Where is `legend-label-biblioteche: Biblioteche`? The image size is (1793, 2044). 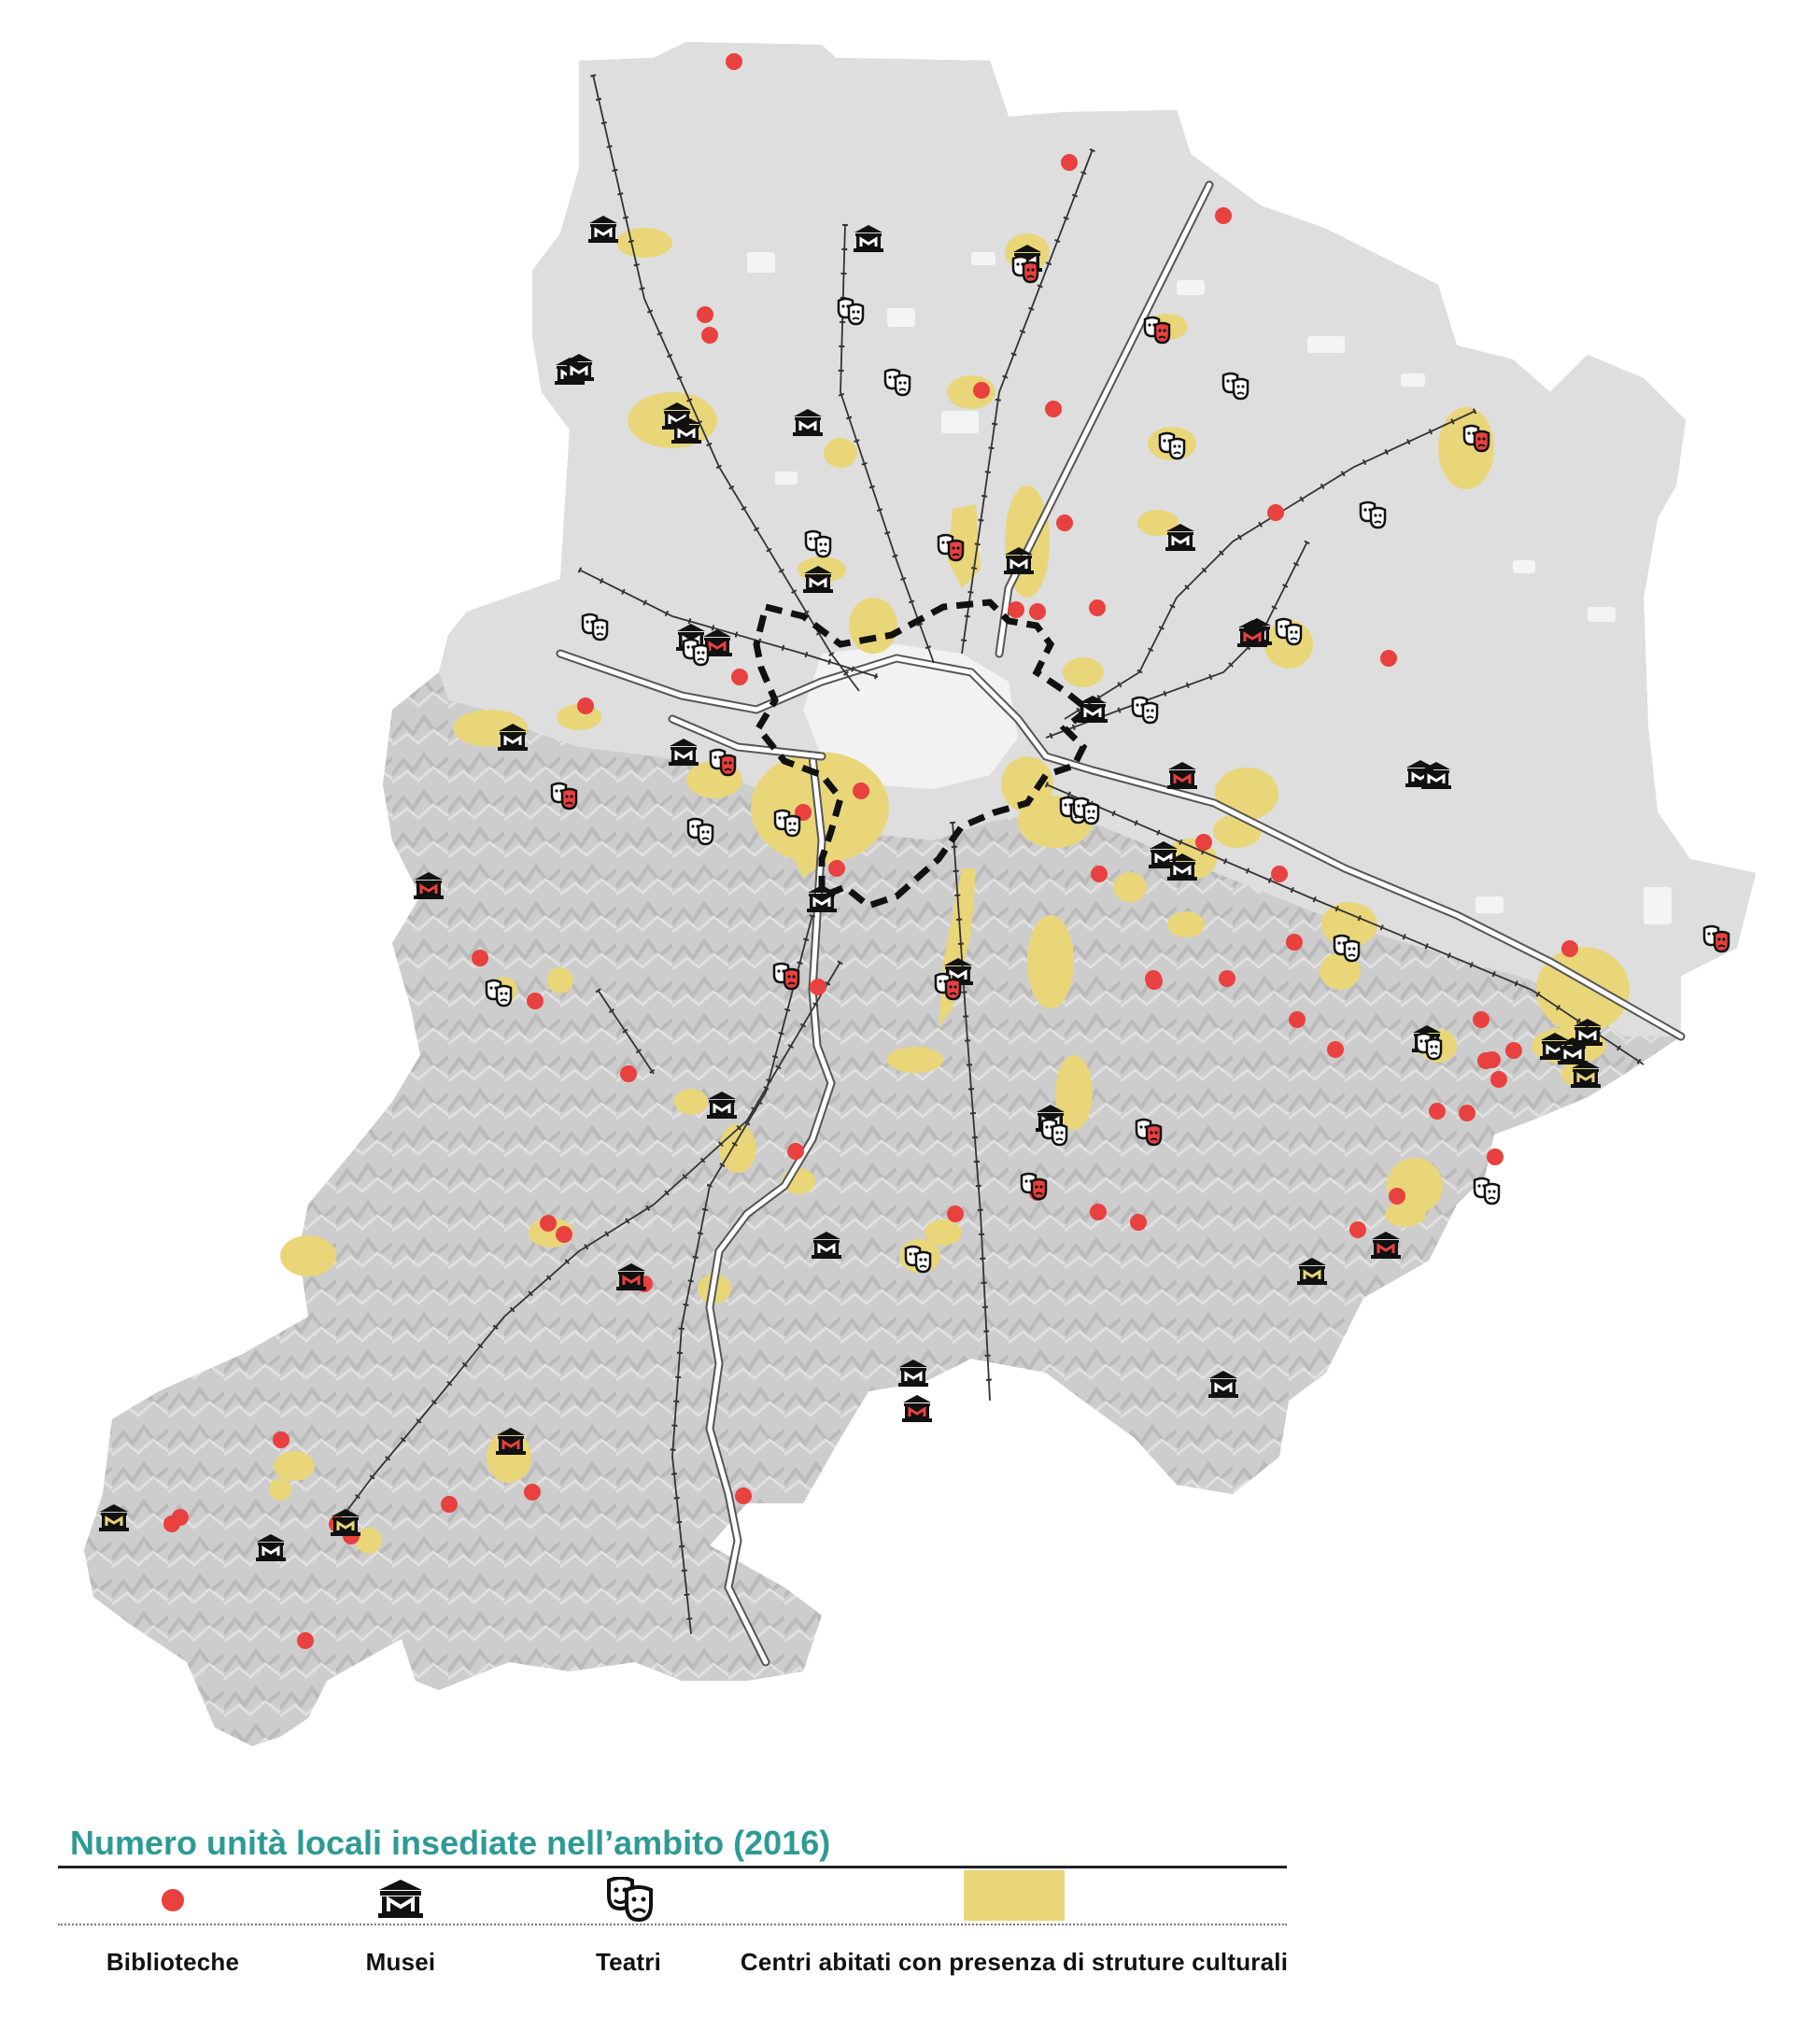
legend-label-biblioteche: Biblioteche is located at coordinates (173, 1962).